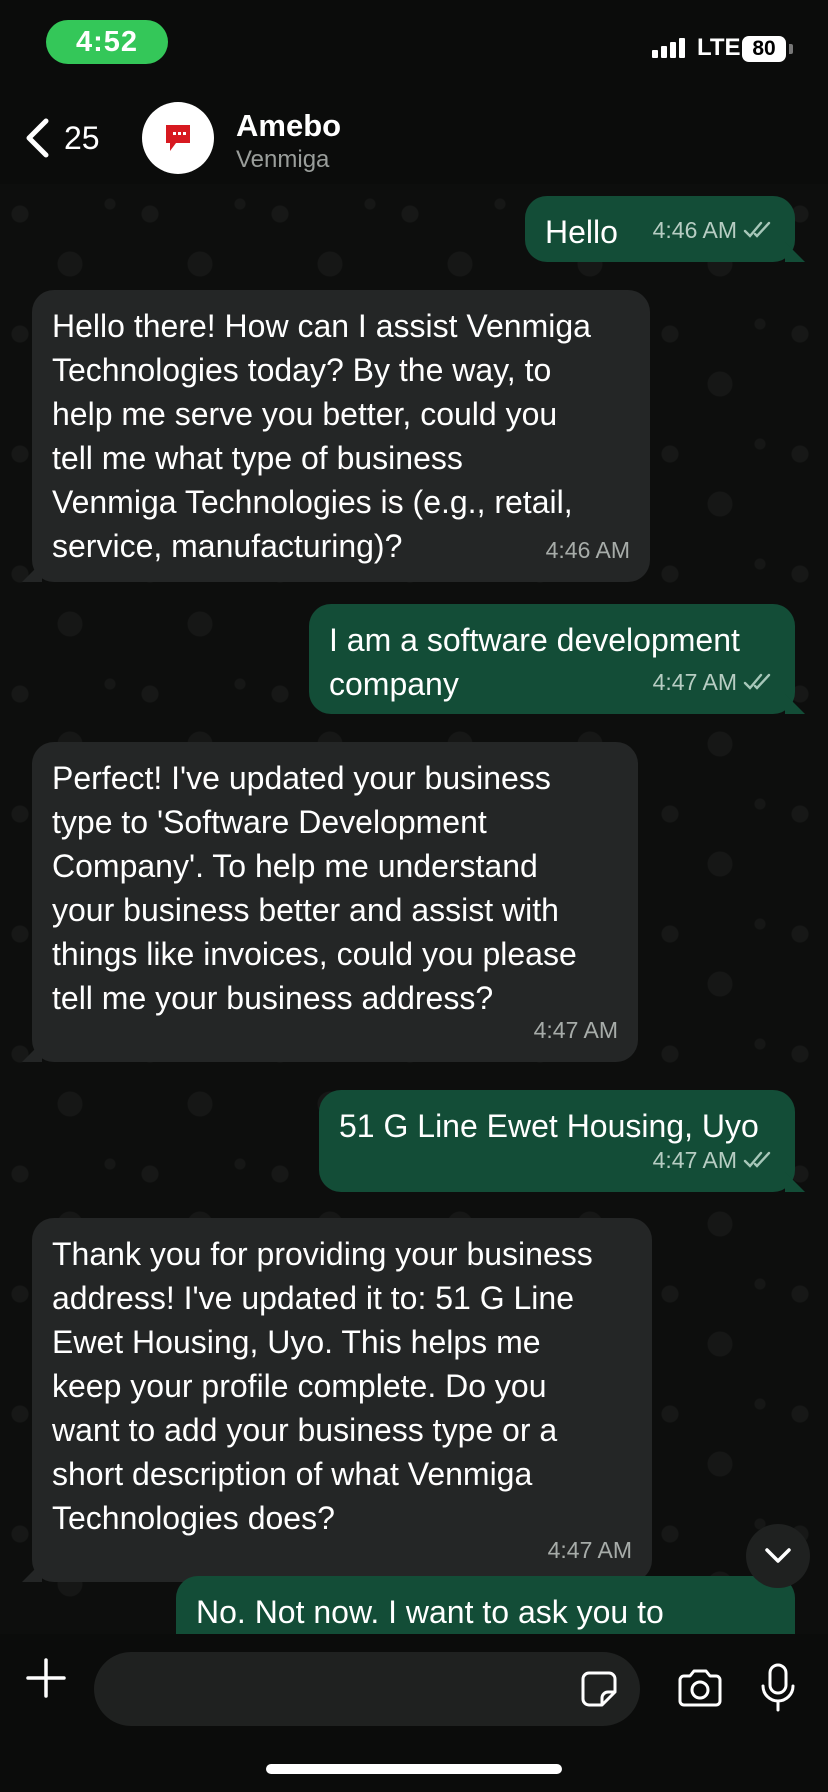 This screenshot has height=1792, width=828. I want to click on microphone-icon, so click(778, 1688).